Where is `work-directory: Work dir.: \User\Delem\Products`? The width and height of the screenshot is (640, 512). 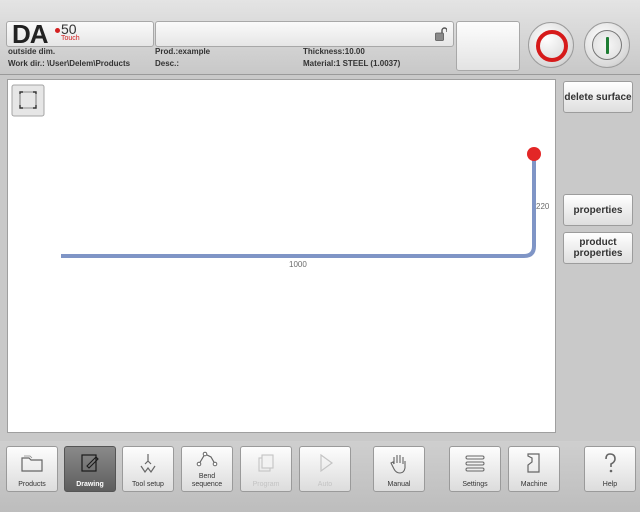
work-directory: Work dir.: \User\Delem\Products is located at coordinates (69, 63).